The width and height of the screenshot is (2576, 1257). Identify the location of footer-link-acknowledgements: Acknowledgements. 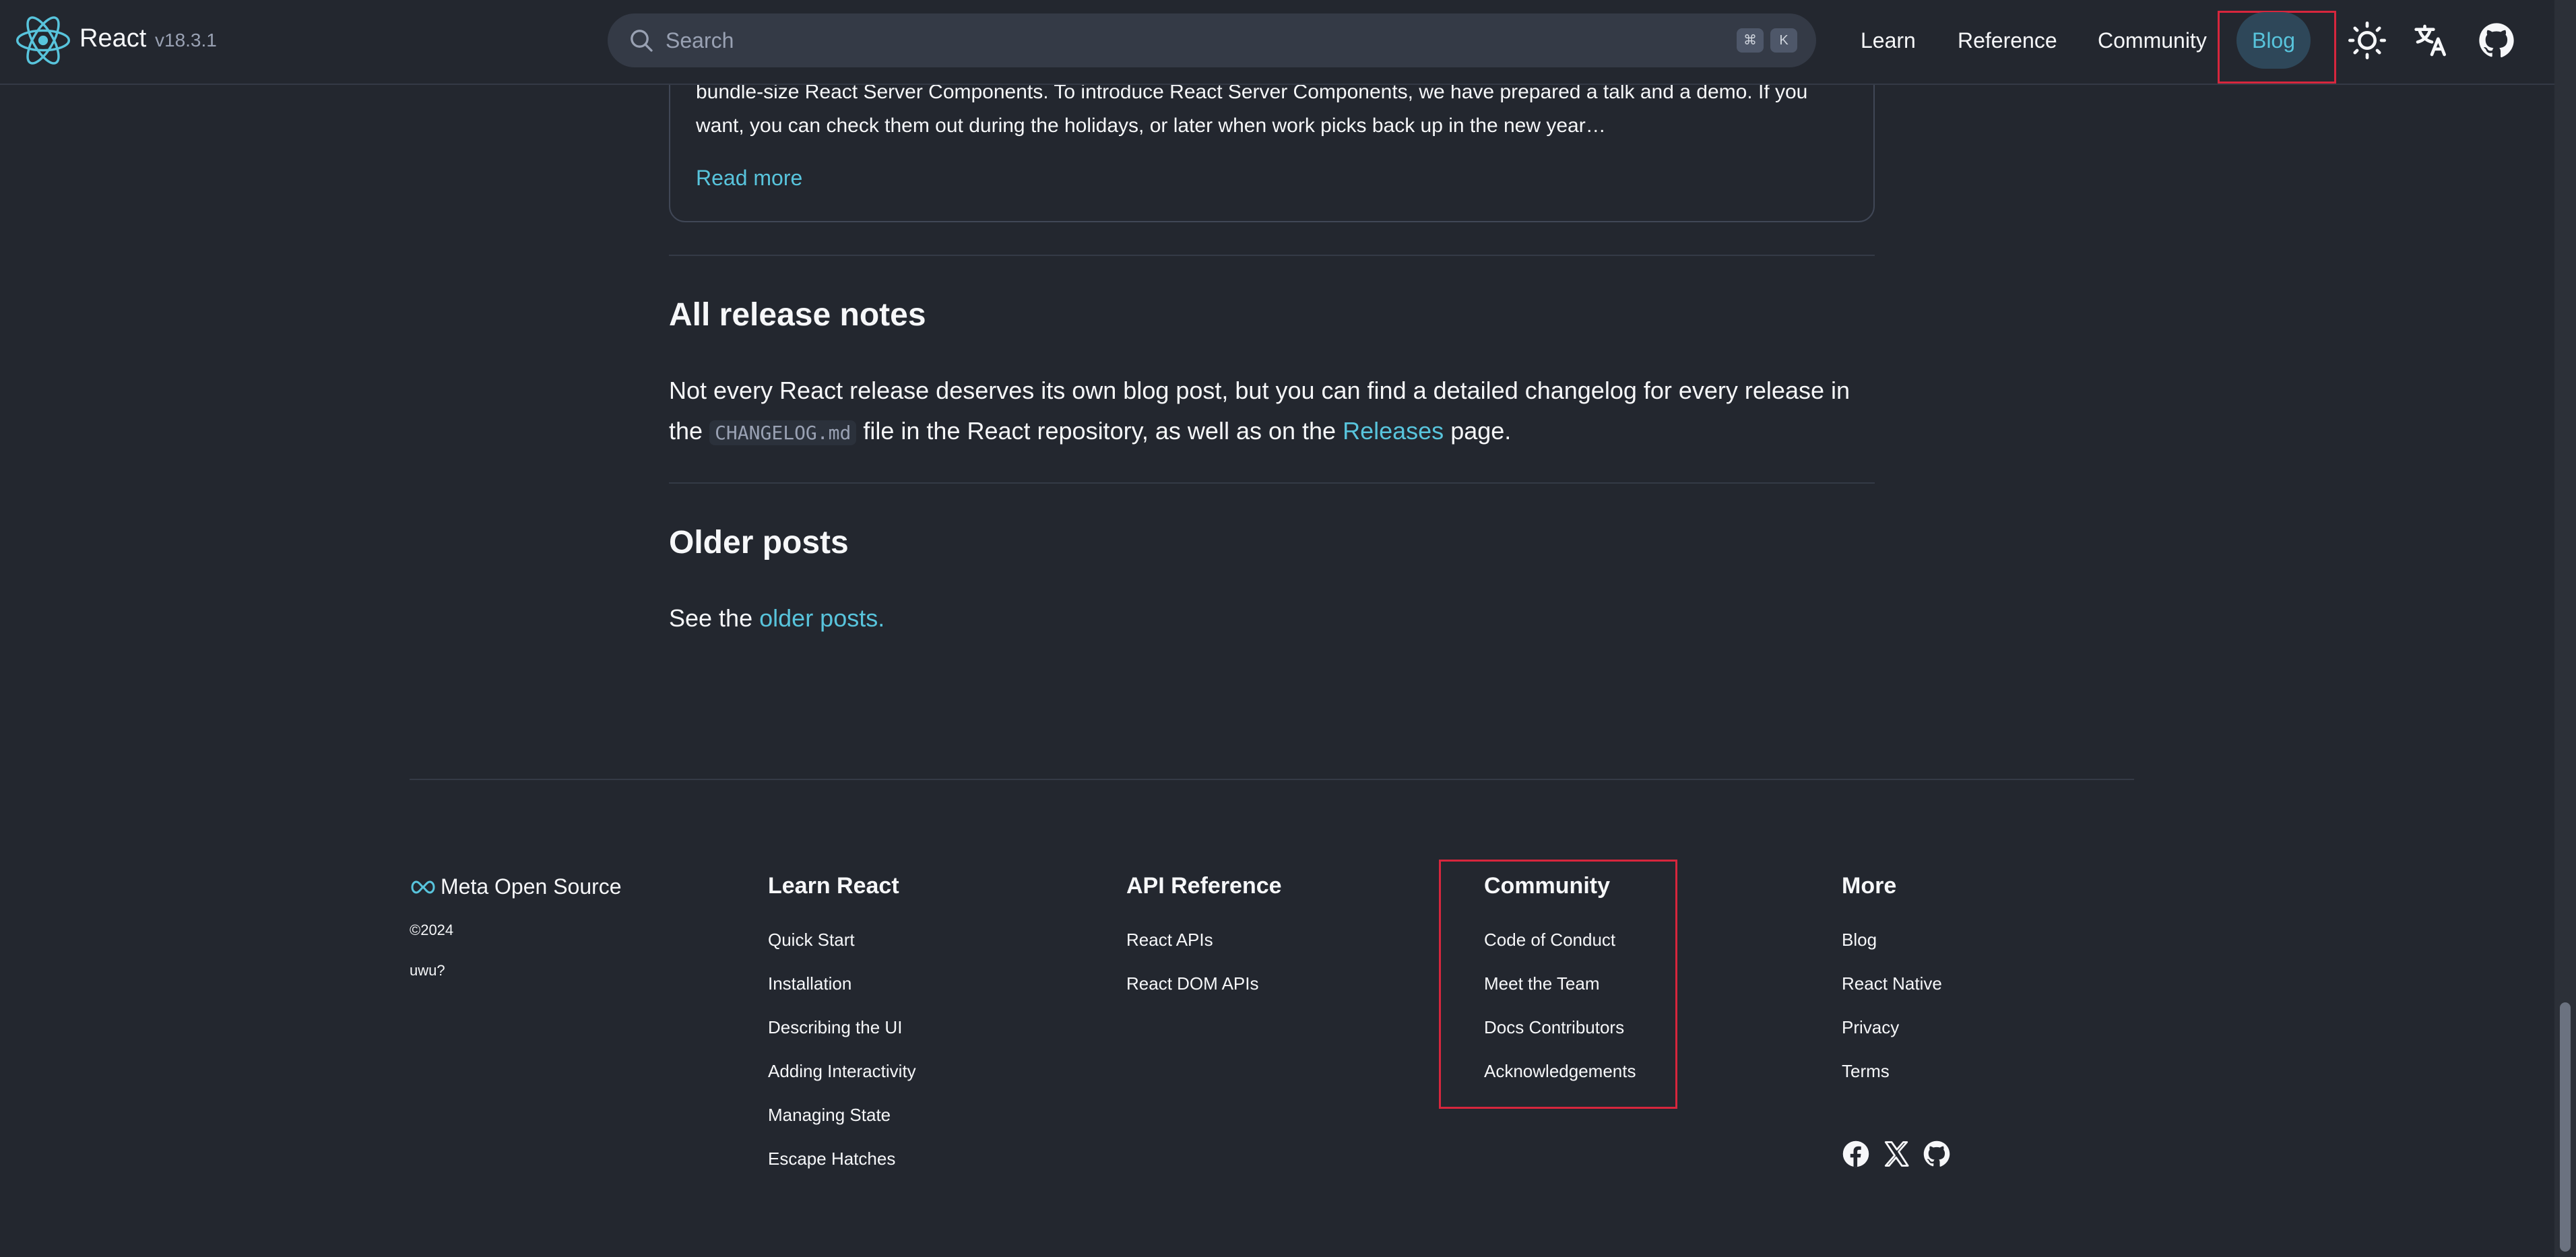
(1560, 1071).